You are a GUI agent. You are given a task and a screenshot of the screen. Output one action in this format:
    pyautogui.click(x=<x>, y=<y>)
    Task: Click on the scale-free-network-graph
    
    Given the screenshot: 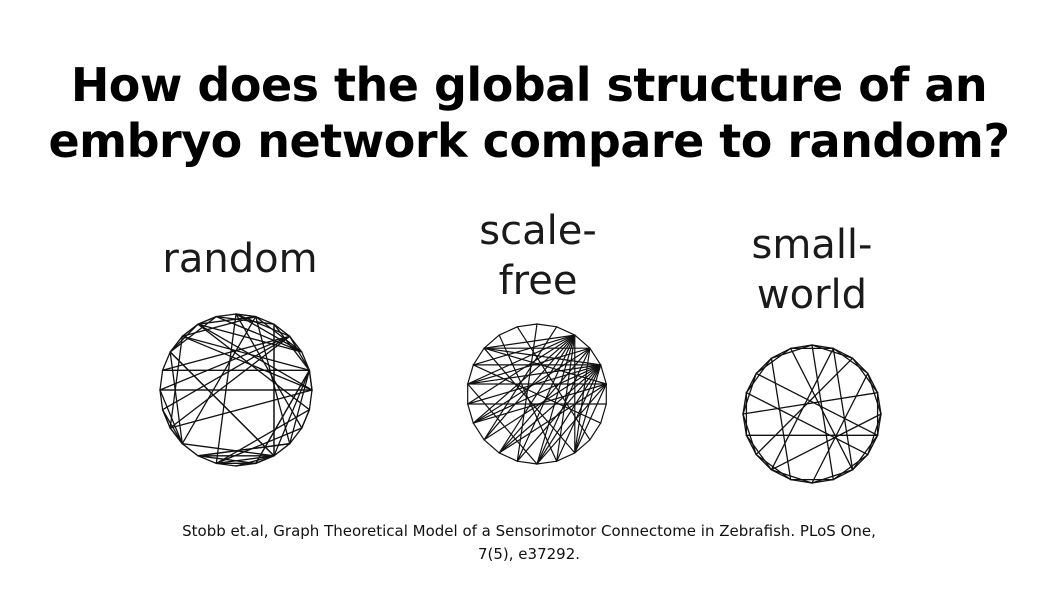 What is the action you would take?
    pyautogui.click(x=537, y=394)
    